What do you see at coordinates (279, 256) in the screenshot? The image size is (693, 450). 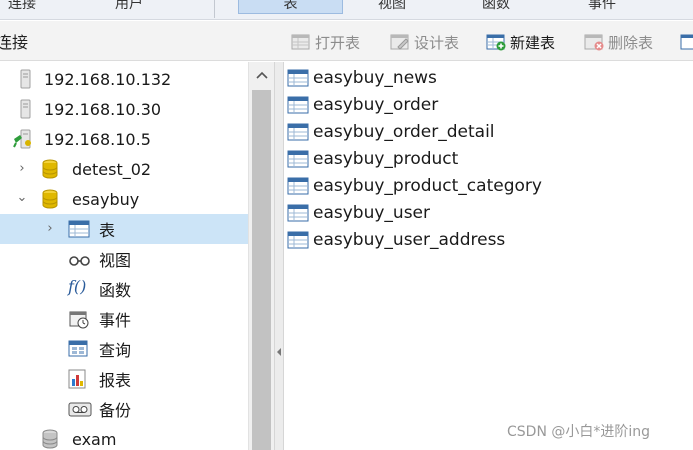 I see `panel-splitter` at bounding box center [279, 256].